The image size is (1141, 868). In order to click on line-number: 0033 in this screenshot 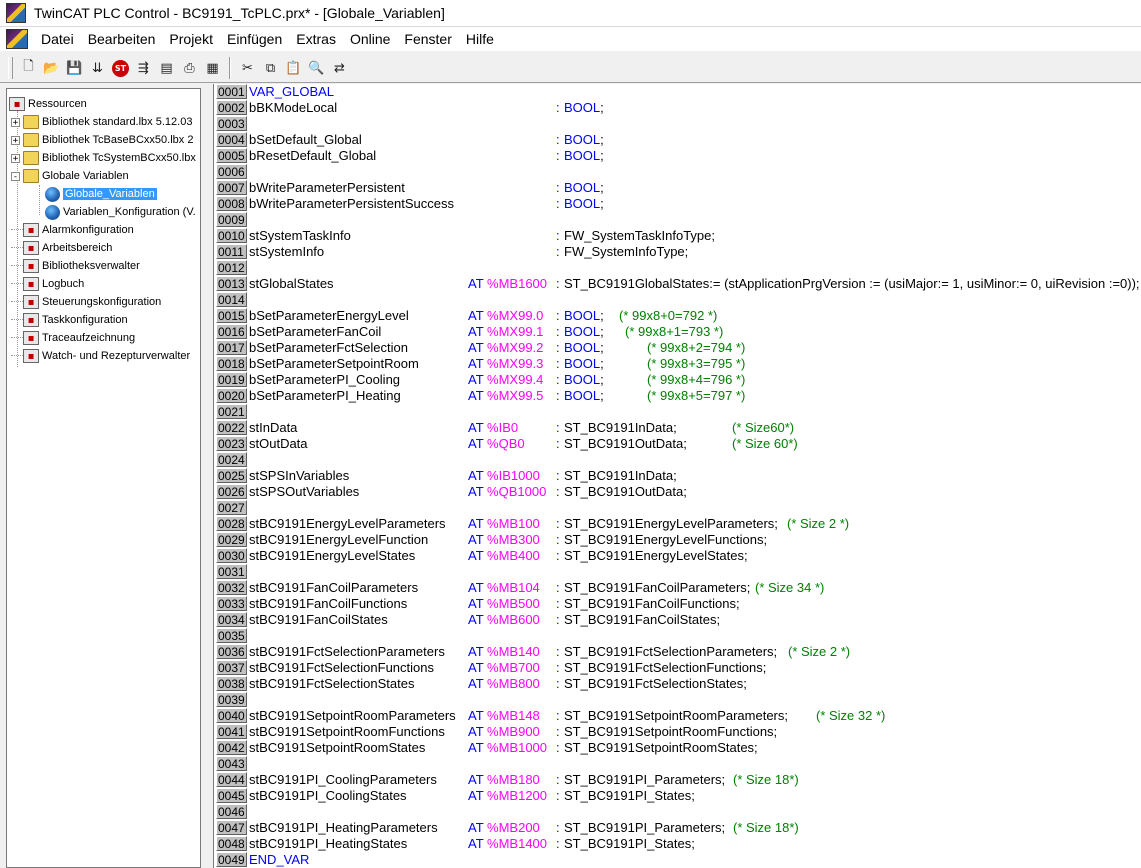, I will do `click(231, 603)`.